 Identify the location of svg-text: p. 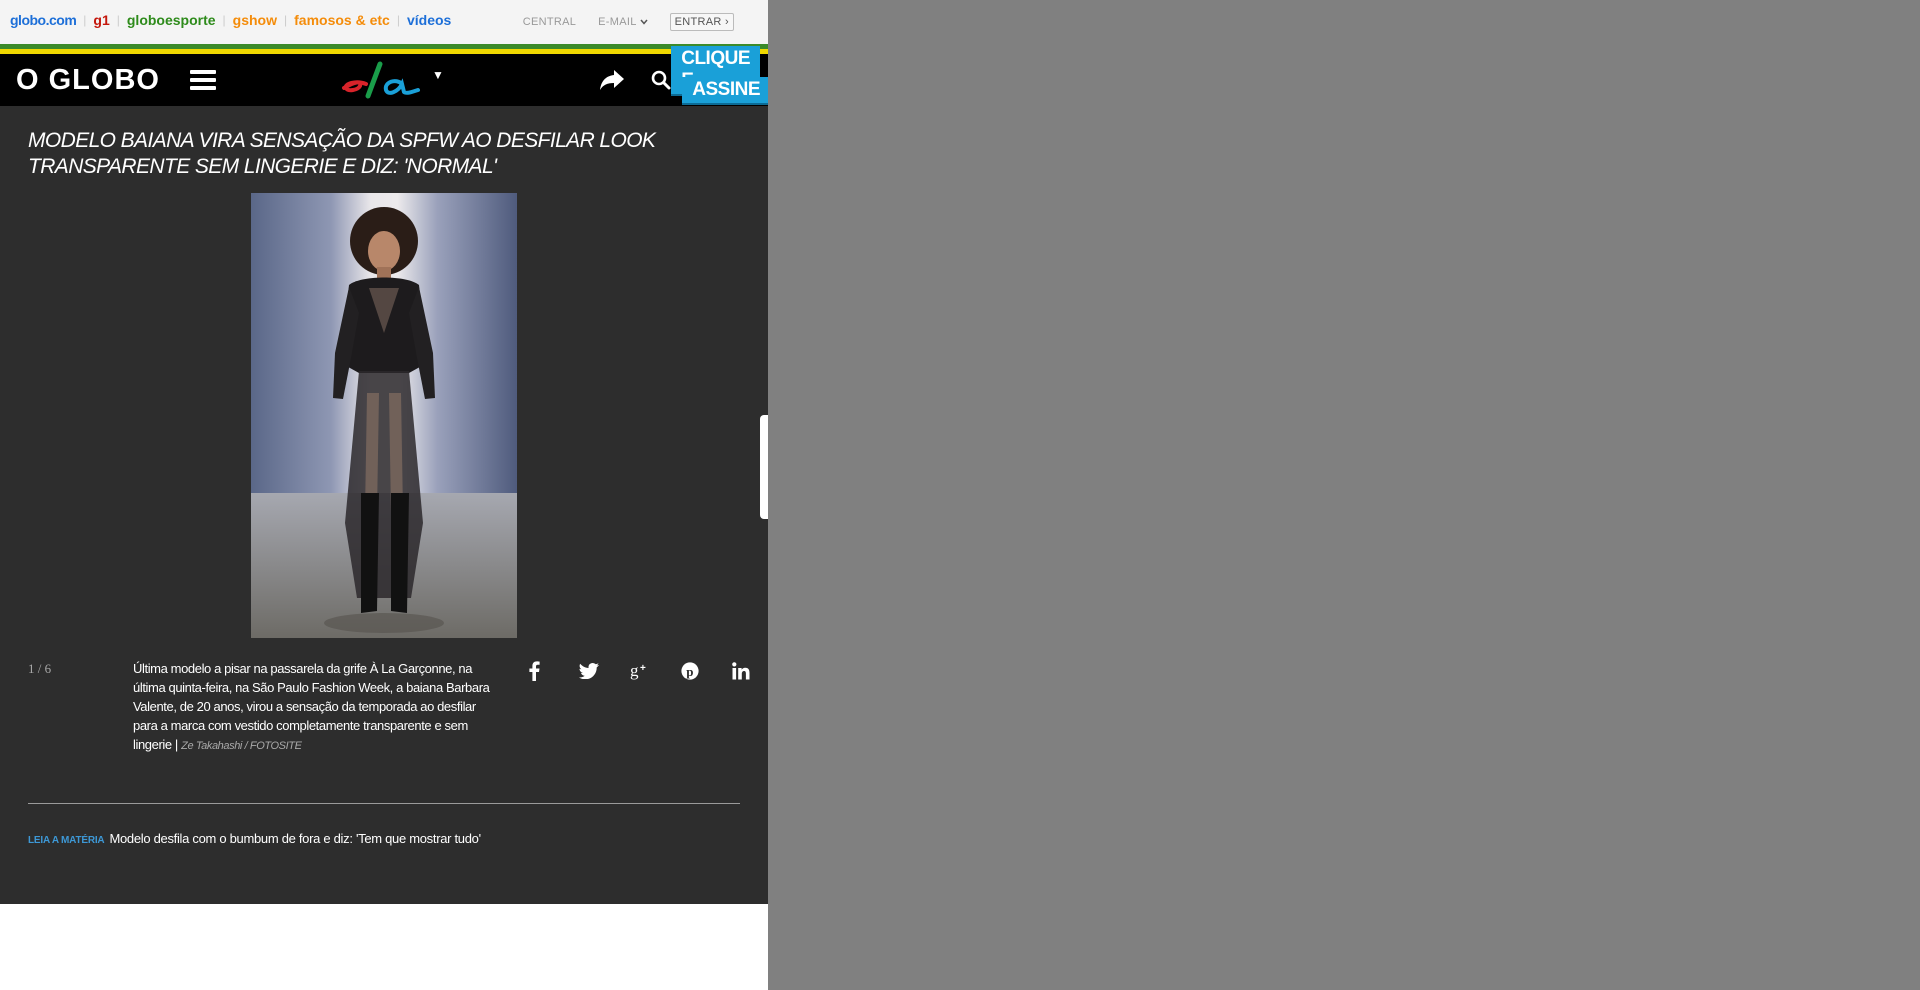
(689, 671).